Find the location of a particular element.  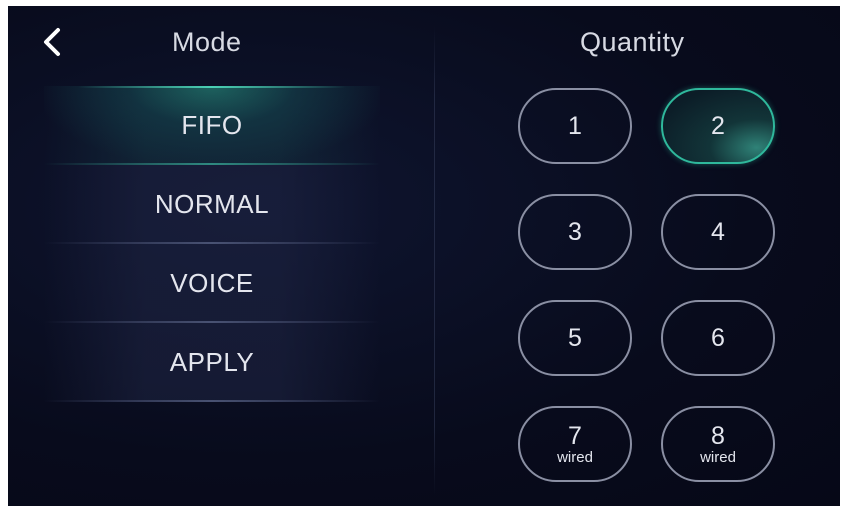

mode-title: Mode is located at coordinates (207, 42).